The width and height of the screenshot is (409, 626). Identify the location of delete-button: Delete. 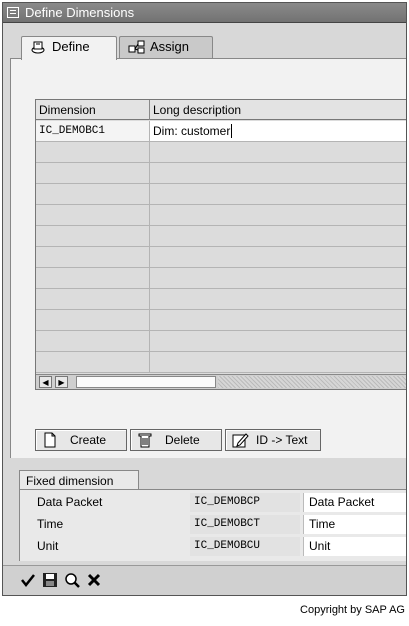
(176, 440).